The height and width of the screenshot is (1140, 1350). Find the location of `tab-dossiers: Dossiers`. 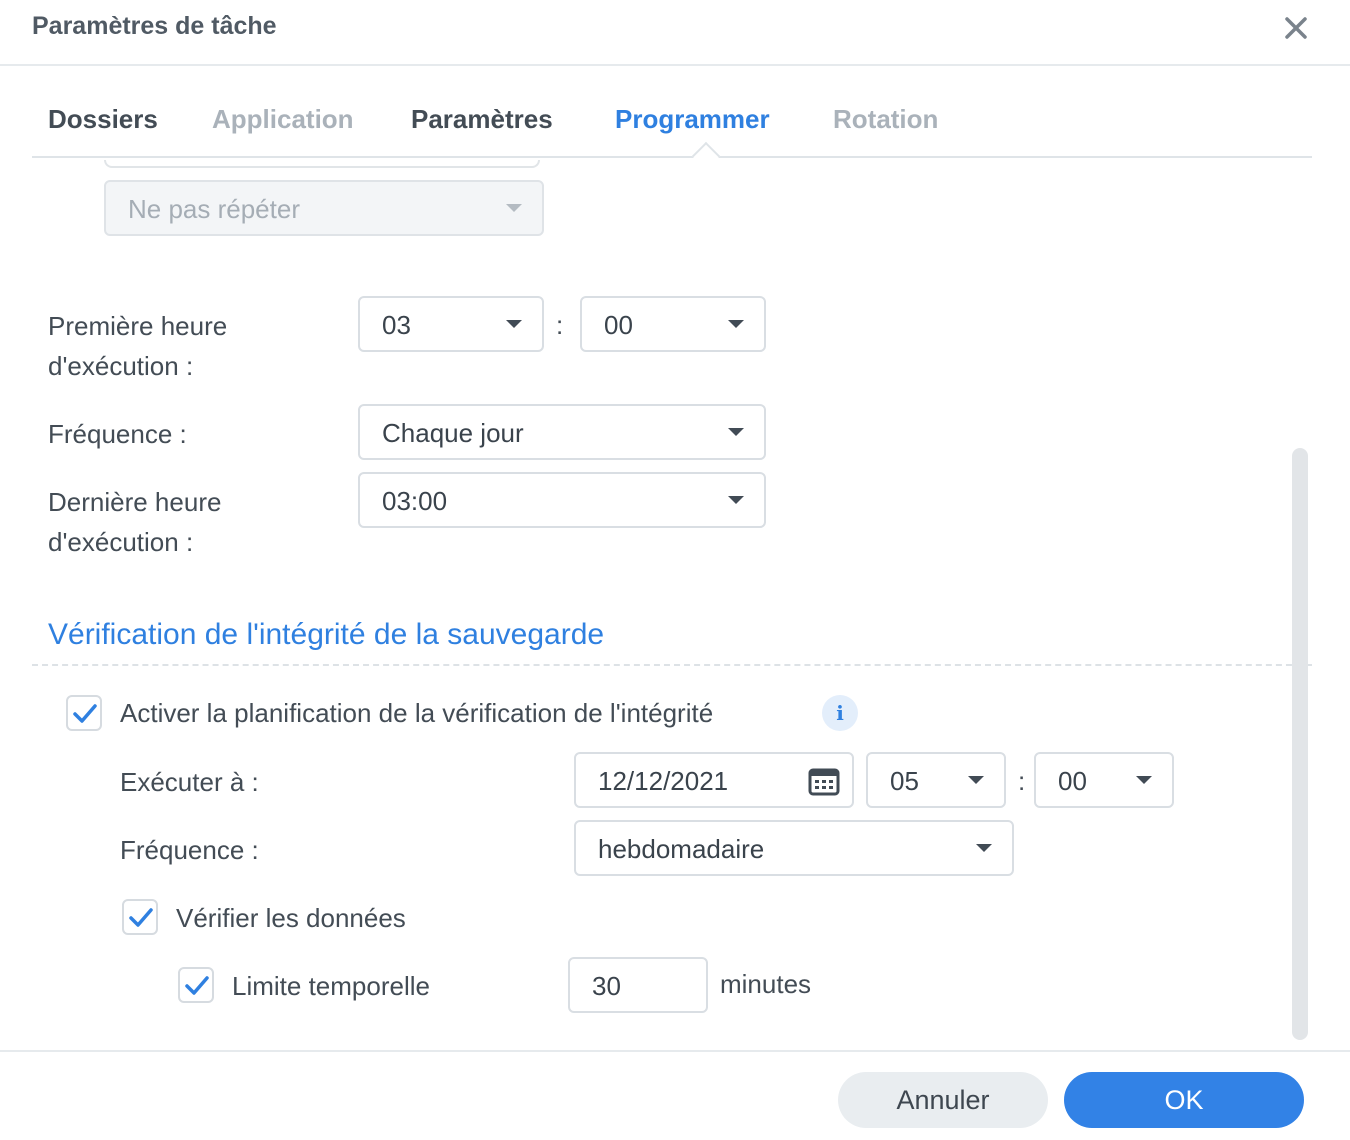

tab-dossiers: Dossiers is located at coordinates (103, 119).